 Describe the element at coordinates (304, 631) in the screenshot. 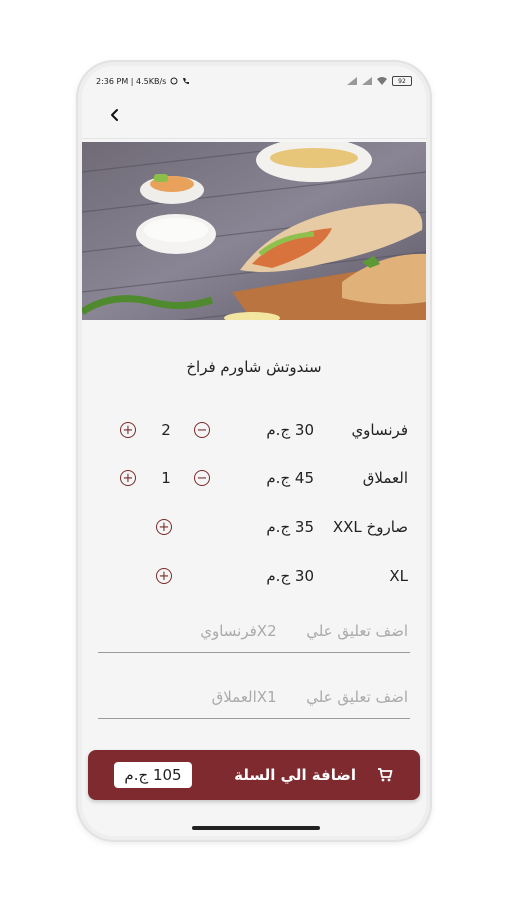

I see `comment-placeholder: اضف تعليق علي X2فرنساوي` at that location.